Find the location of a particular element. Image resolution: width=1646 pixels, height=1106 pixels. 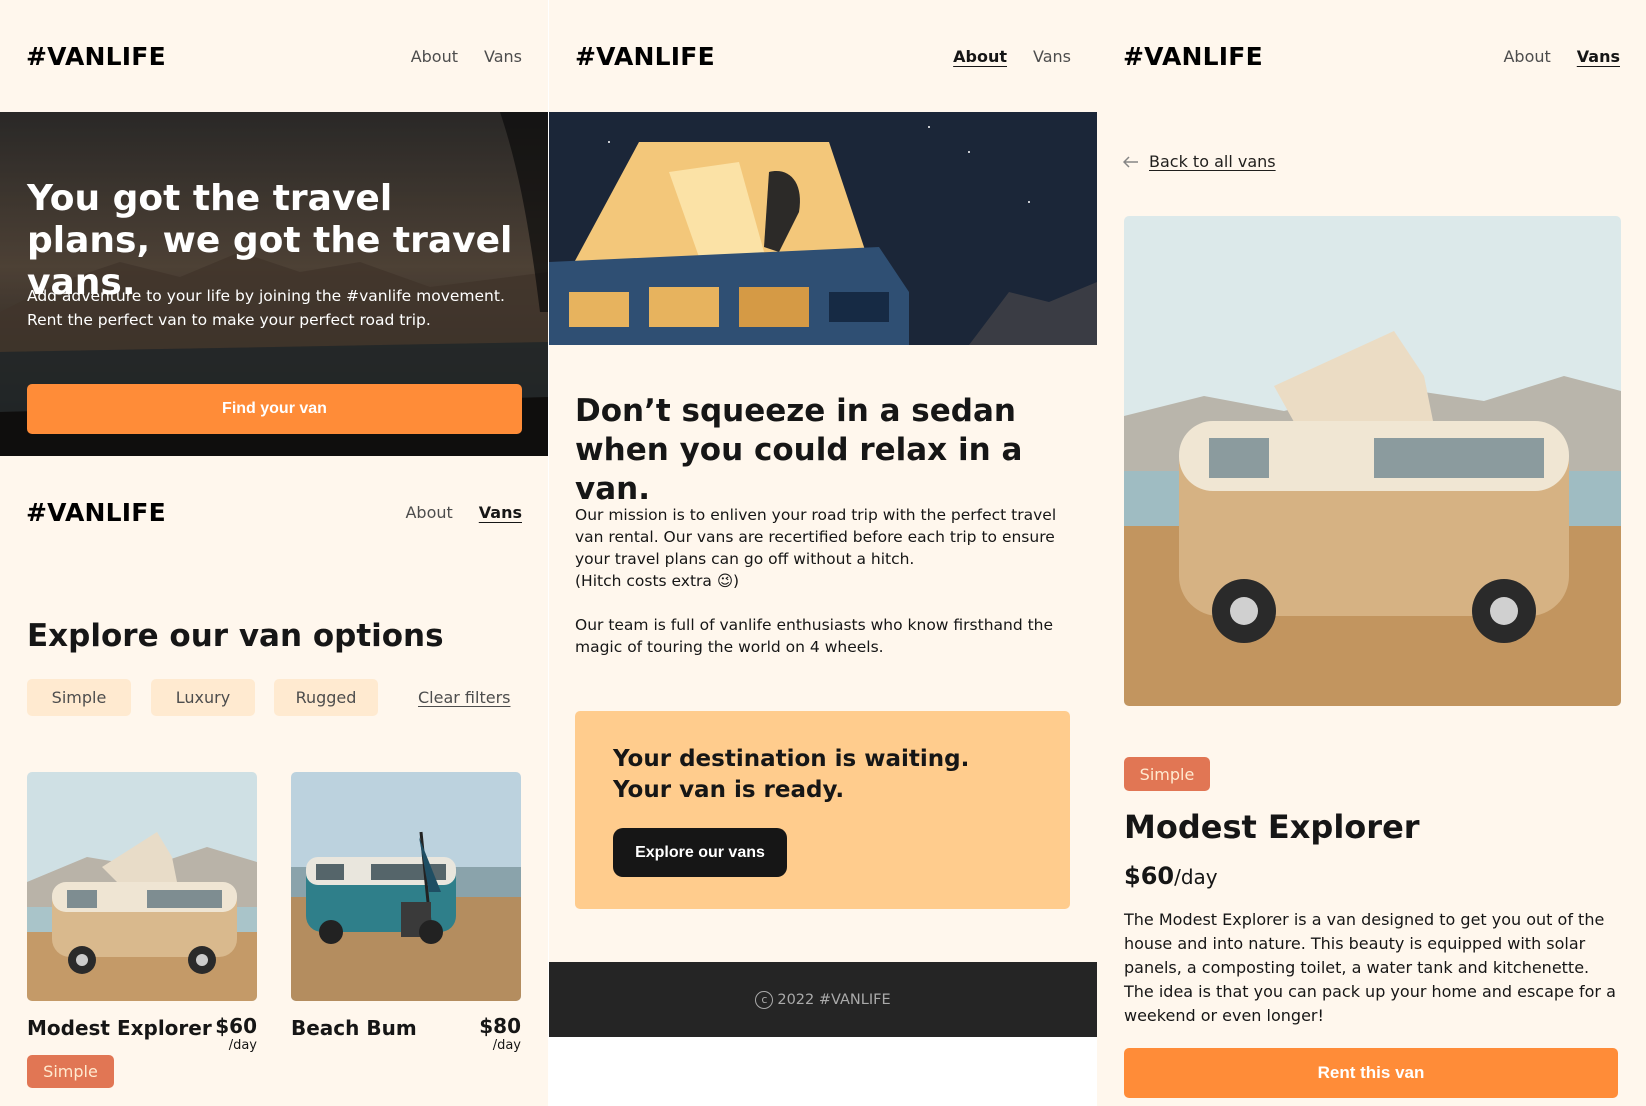

price-amount: $60 is located at coordinates (1149, 876).